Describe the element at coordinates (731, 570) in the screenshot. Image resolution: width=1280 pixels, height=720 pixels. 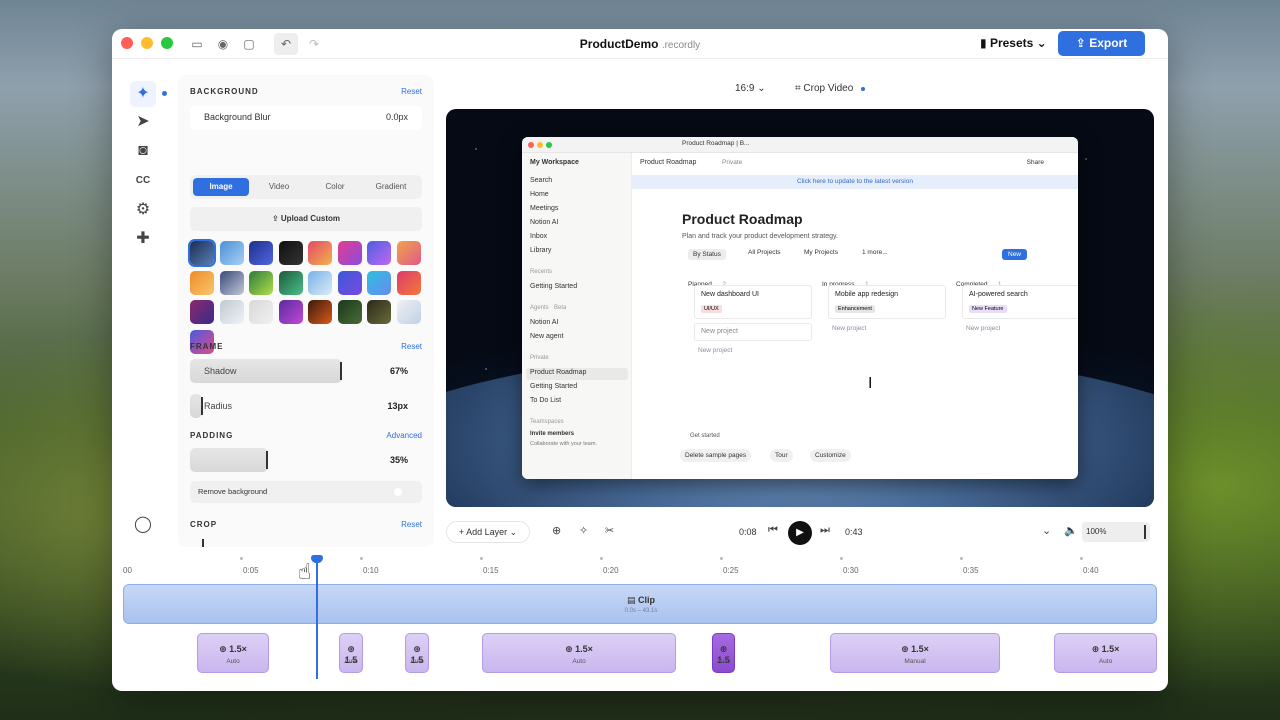
I see `ruler-tick-label: 0:25` at that location.